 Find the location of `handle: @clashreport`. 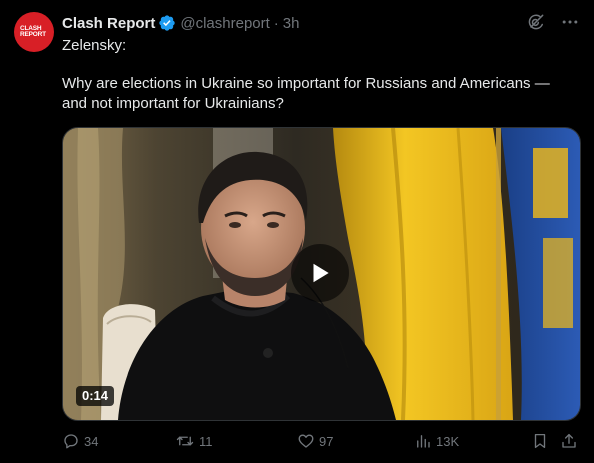

handle: @clashreport is located at coordinates (224, 23).